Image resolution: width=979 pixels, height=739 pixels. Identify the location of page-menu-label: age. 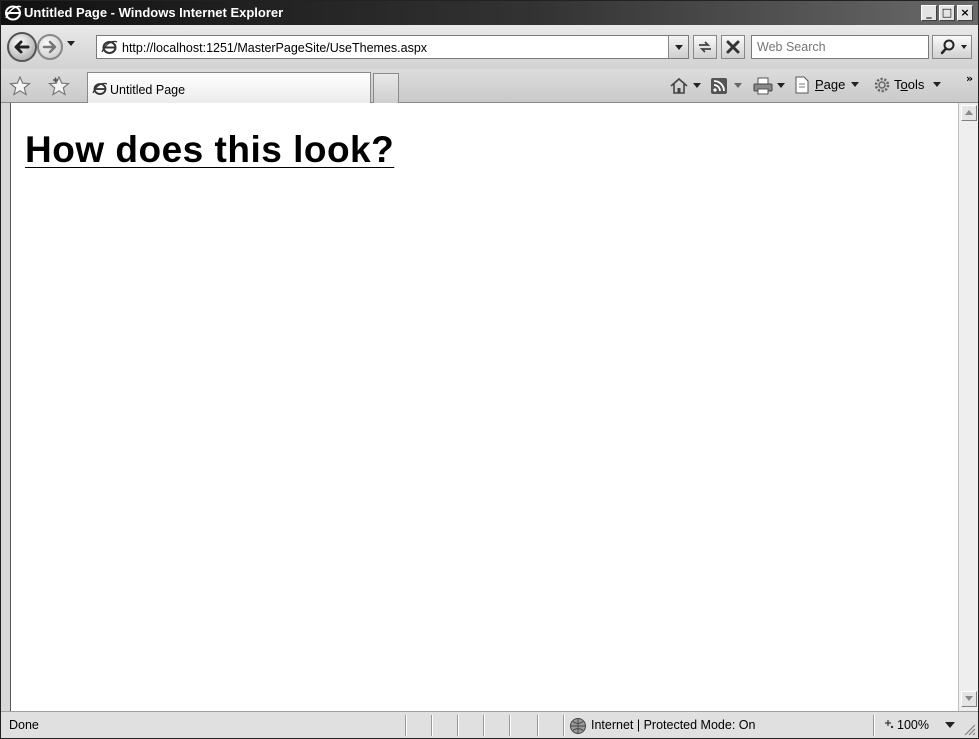
(834, 84).